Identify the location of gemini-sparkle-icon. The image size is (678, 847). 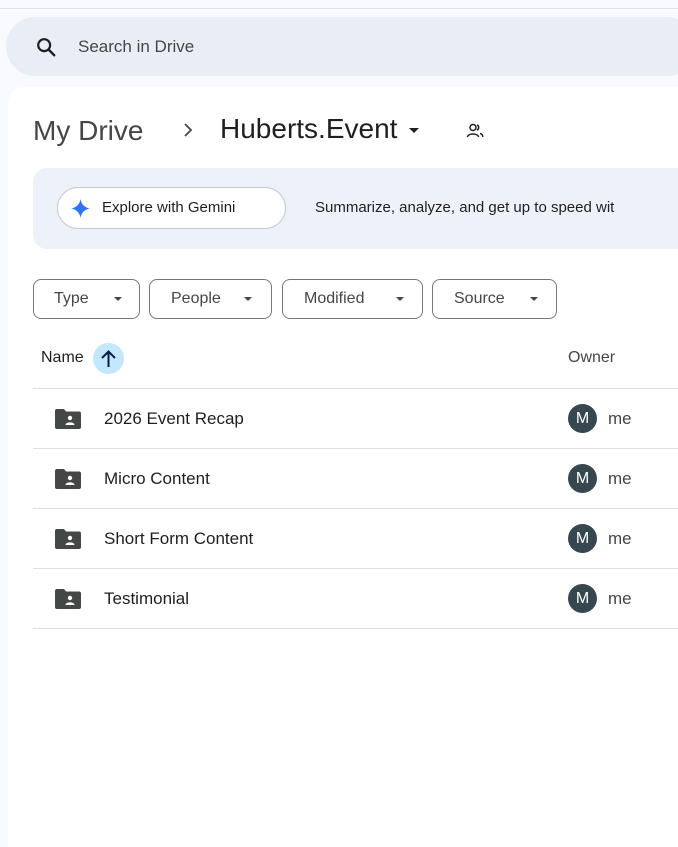
(80, 208).